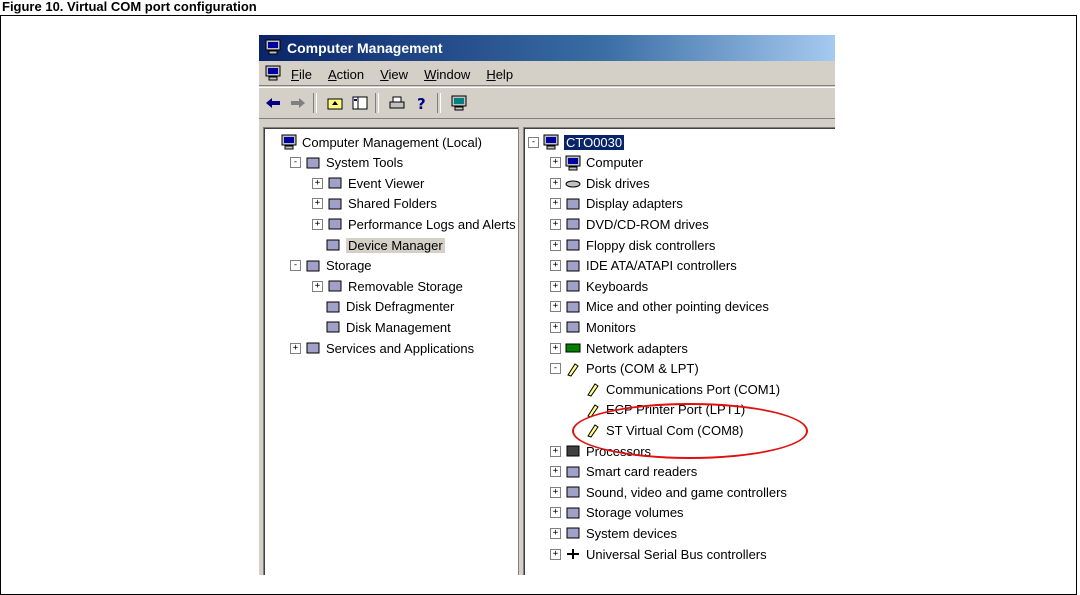 This screenshot has width=1080, height=595. What do you see at coordinates (394, 74) in the screenshot?
I see `menu-view: View` at bounding box center [394, 74].